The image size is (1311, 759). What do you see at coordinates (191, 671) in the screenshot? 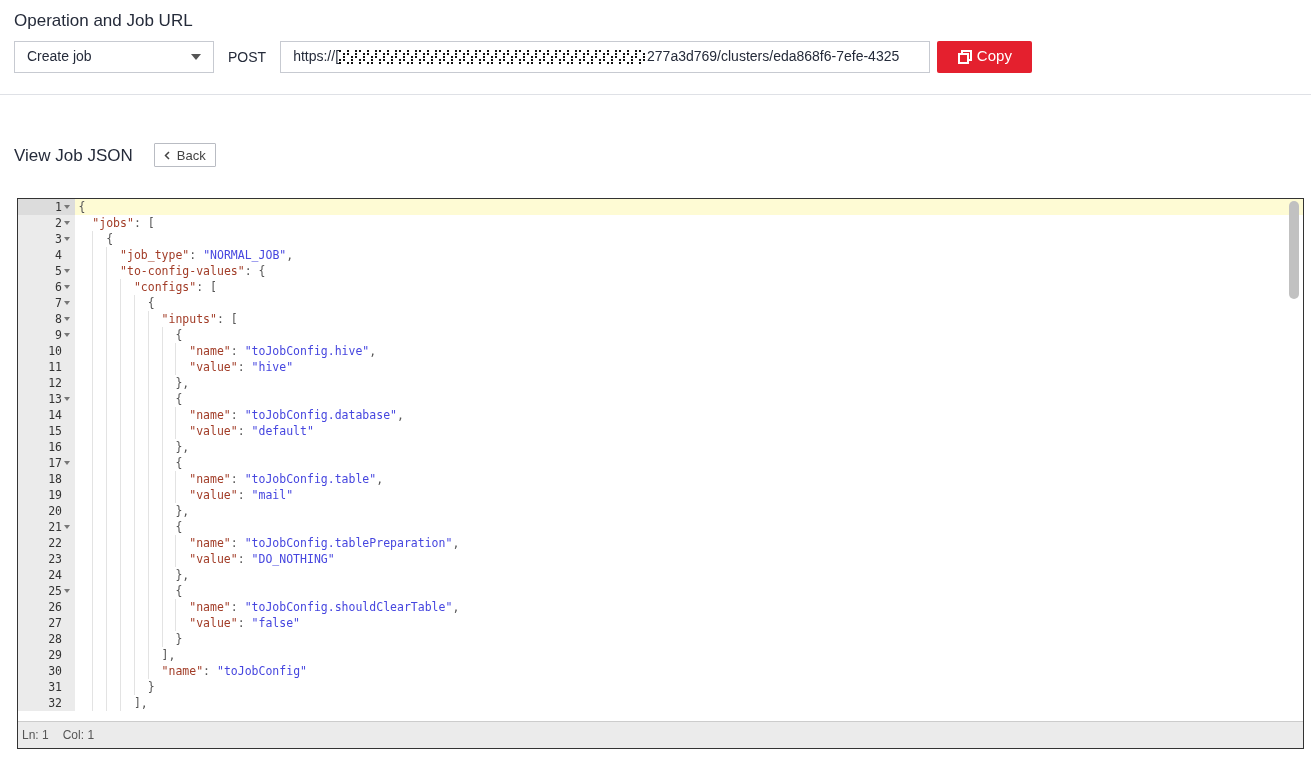
I see `code-line: "name": "toJobConfig"` at bounding box center [191, 671].